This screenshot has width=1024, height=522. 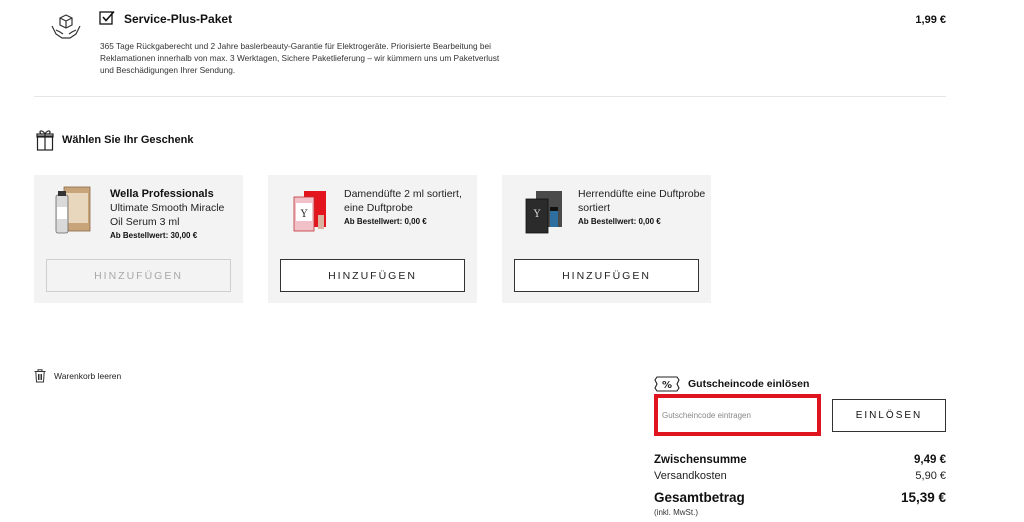 I want to click on gift-name: Herrendüfte eine Duftprobe sortiert, so click(x=642, y=201).